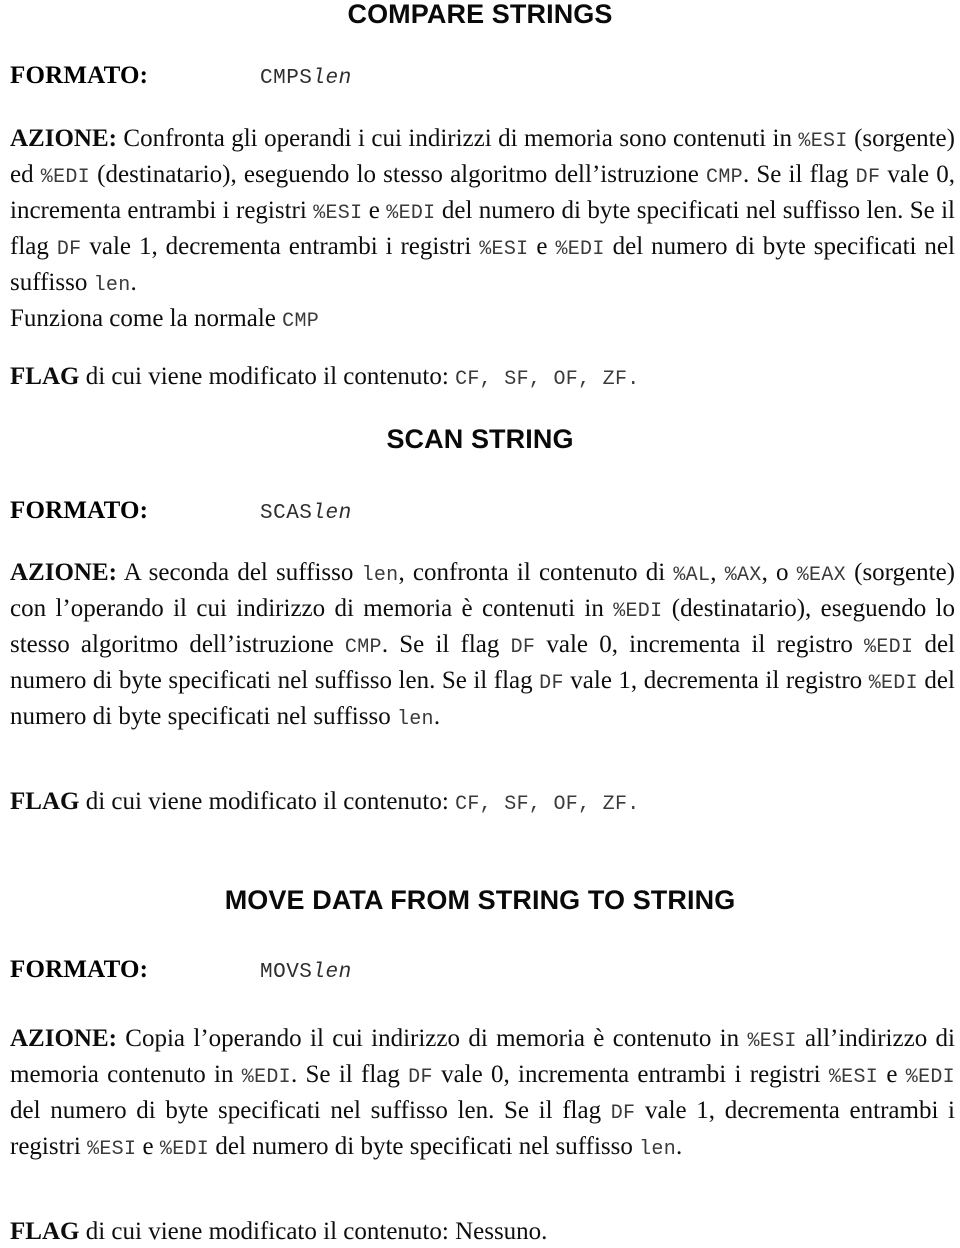 This screenshot has height=1248, width=960. I want to click on formato-row-move-data: FORMATO: MOVSlen, so click(482, 970).